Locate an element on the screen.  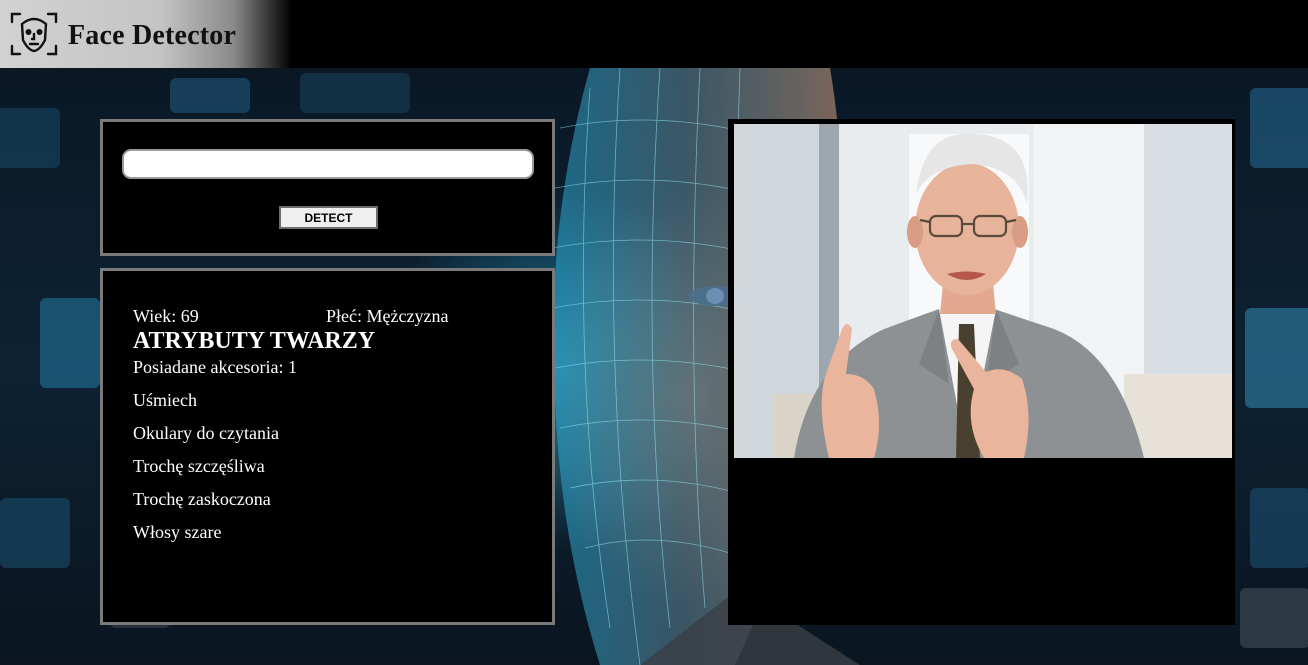
accessories-label: Posiadane akcesoria: is located at coordinates (208, 367).